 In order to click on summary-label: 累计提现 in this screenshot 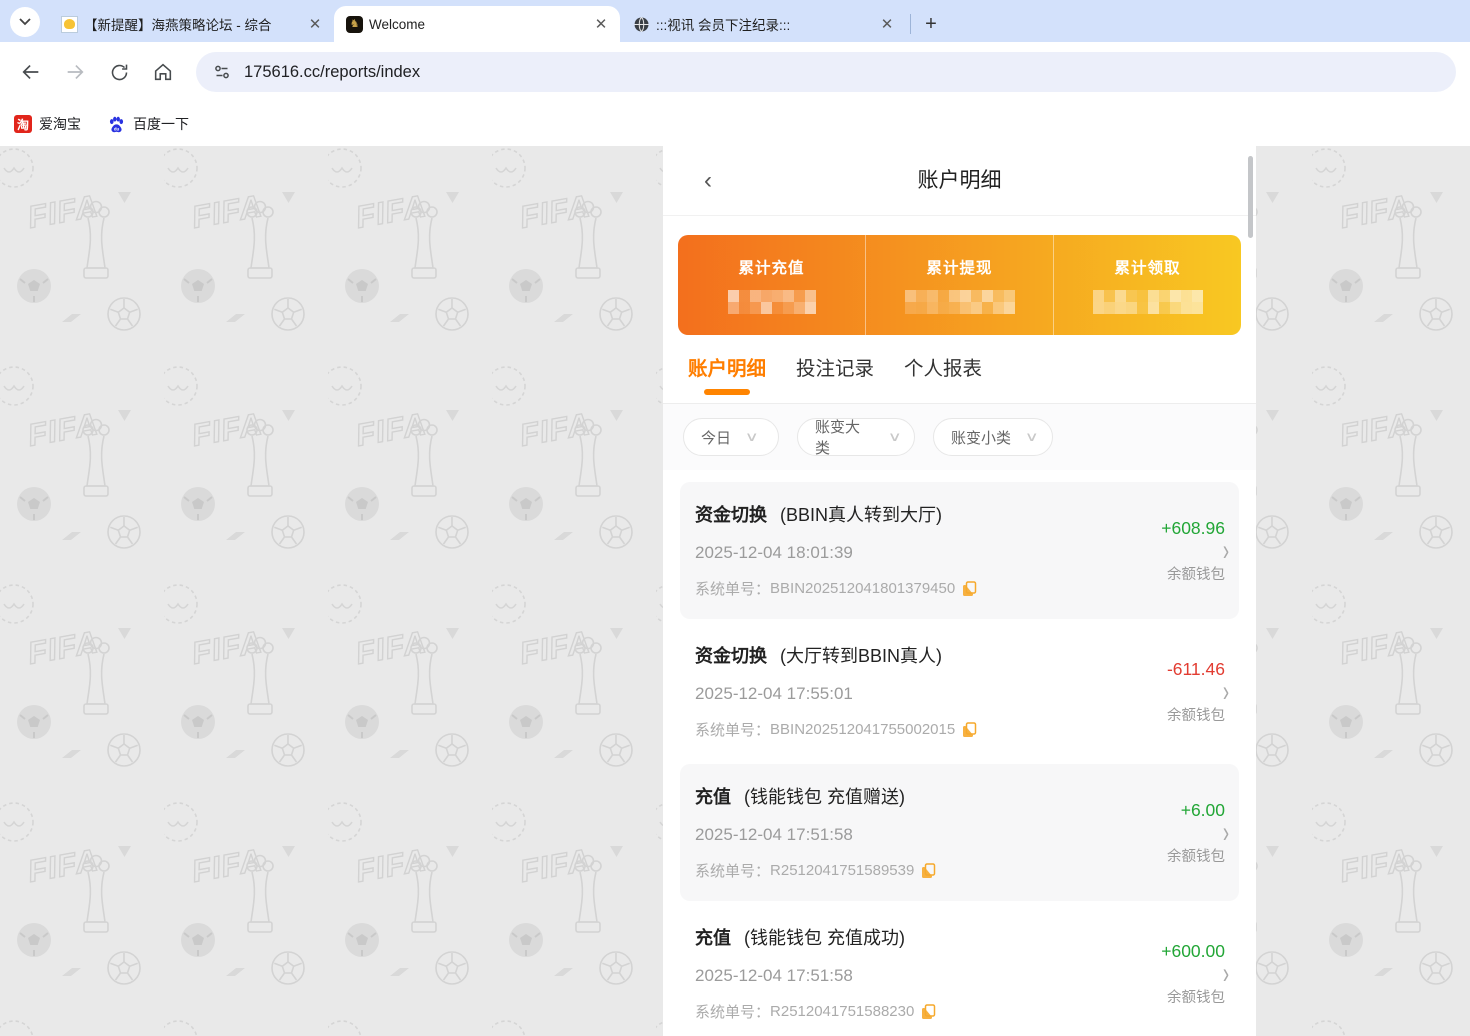, I will do `click(959, 268)`.